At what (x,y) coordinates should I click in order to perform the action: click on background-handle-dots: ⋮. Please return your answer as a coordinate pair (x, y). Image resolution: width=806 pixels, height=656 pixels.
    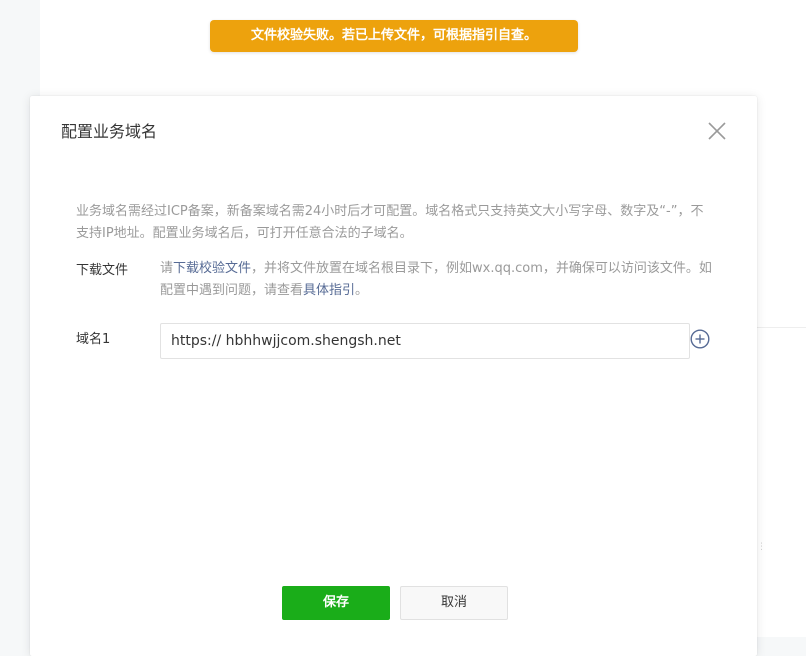
    Looking at the image, I should click on (761, 547).